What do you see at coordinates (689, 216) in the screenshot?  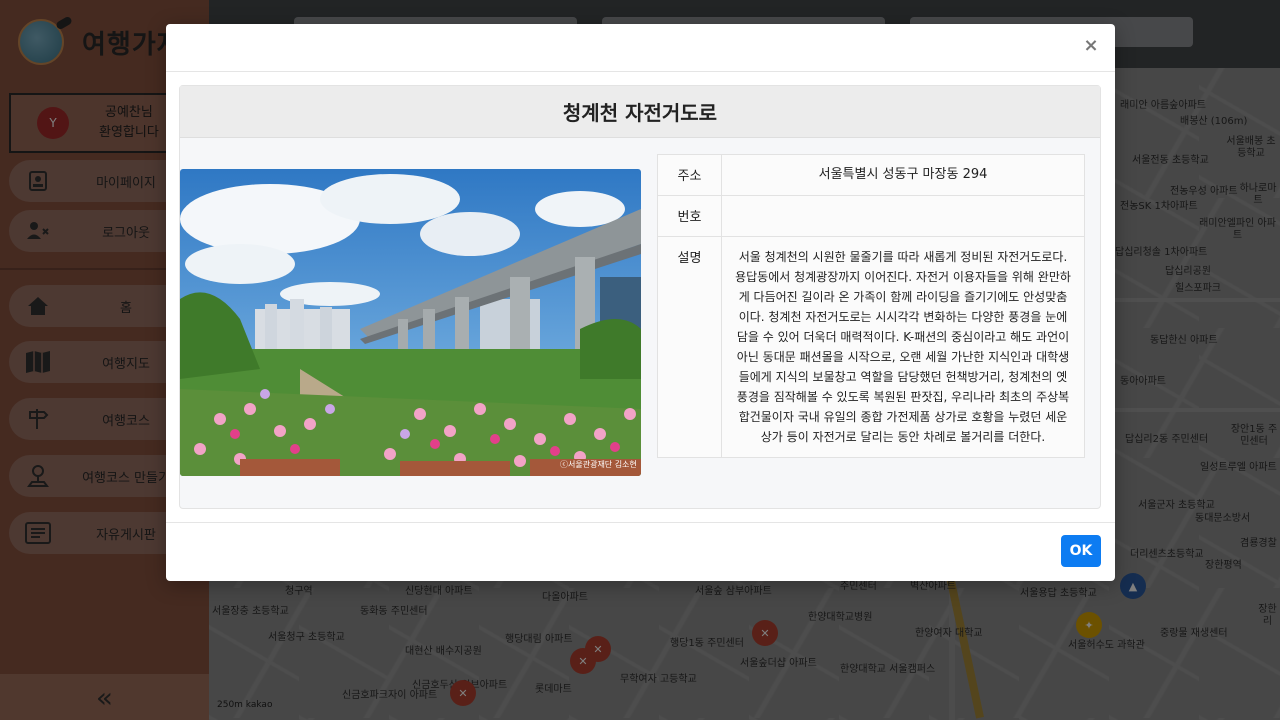 I see `phone-key: 번호` at bounding box center [689, 216].